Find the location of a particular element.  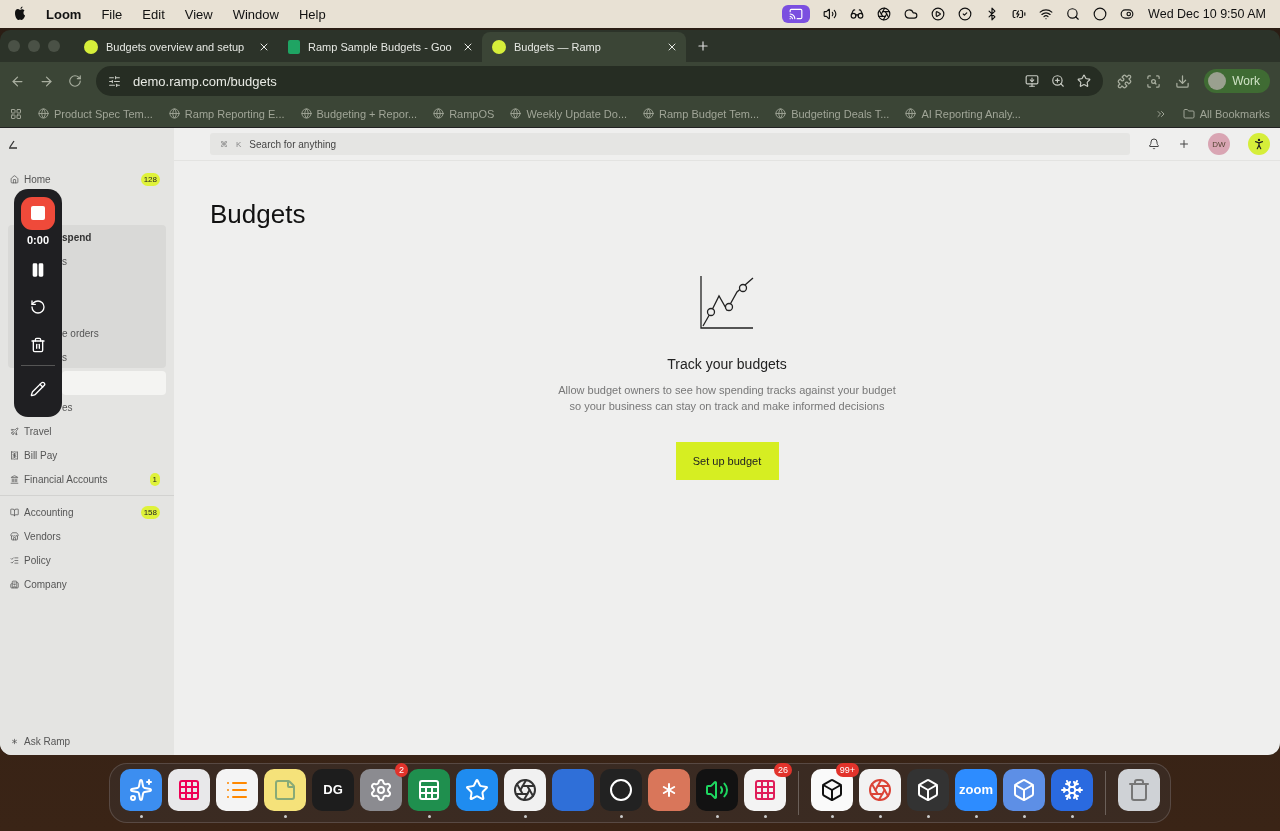

app-icon: DG is located at coordinates (333, 789).